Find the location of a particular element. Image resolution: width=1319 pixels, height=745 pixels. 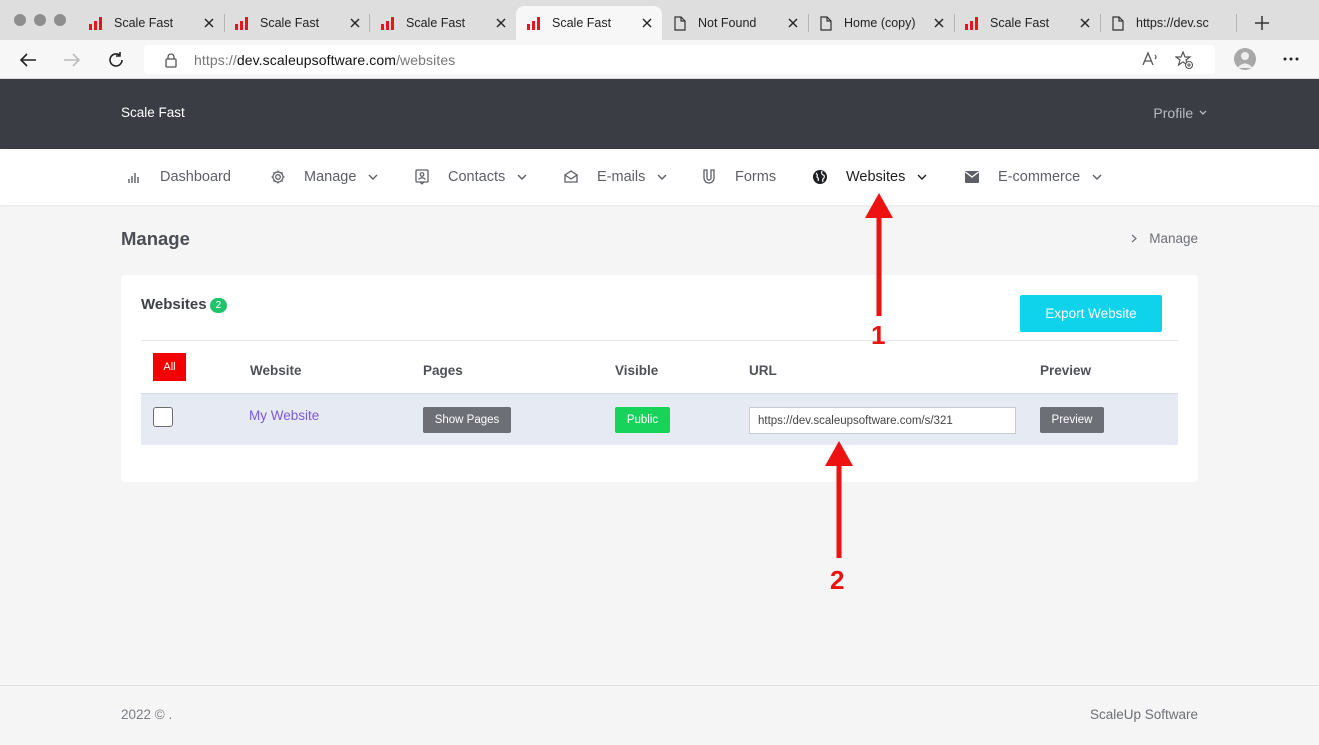

window-zoom-button is located at coordinates (60, 20).